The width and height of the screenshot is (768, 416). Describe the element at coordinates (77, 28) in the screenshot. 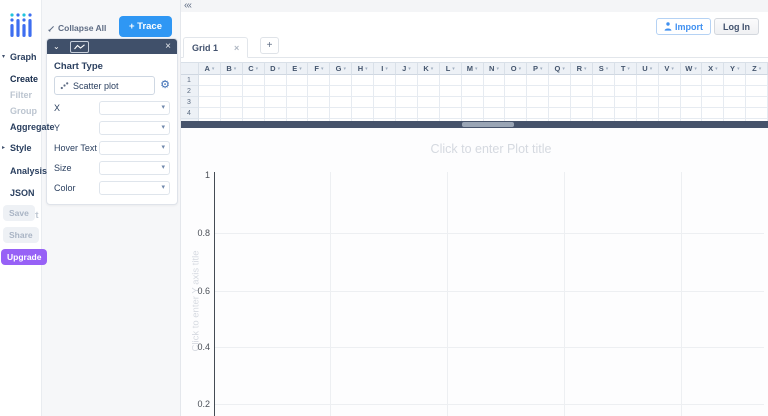

I see `collapse-all-button: Collapse All` at that location.